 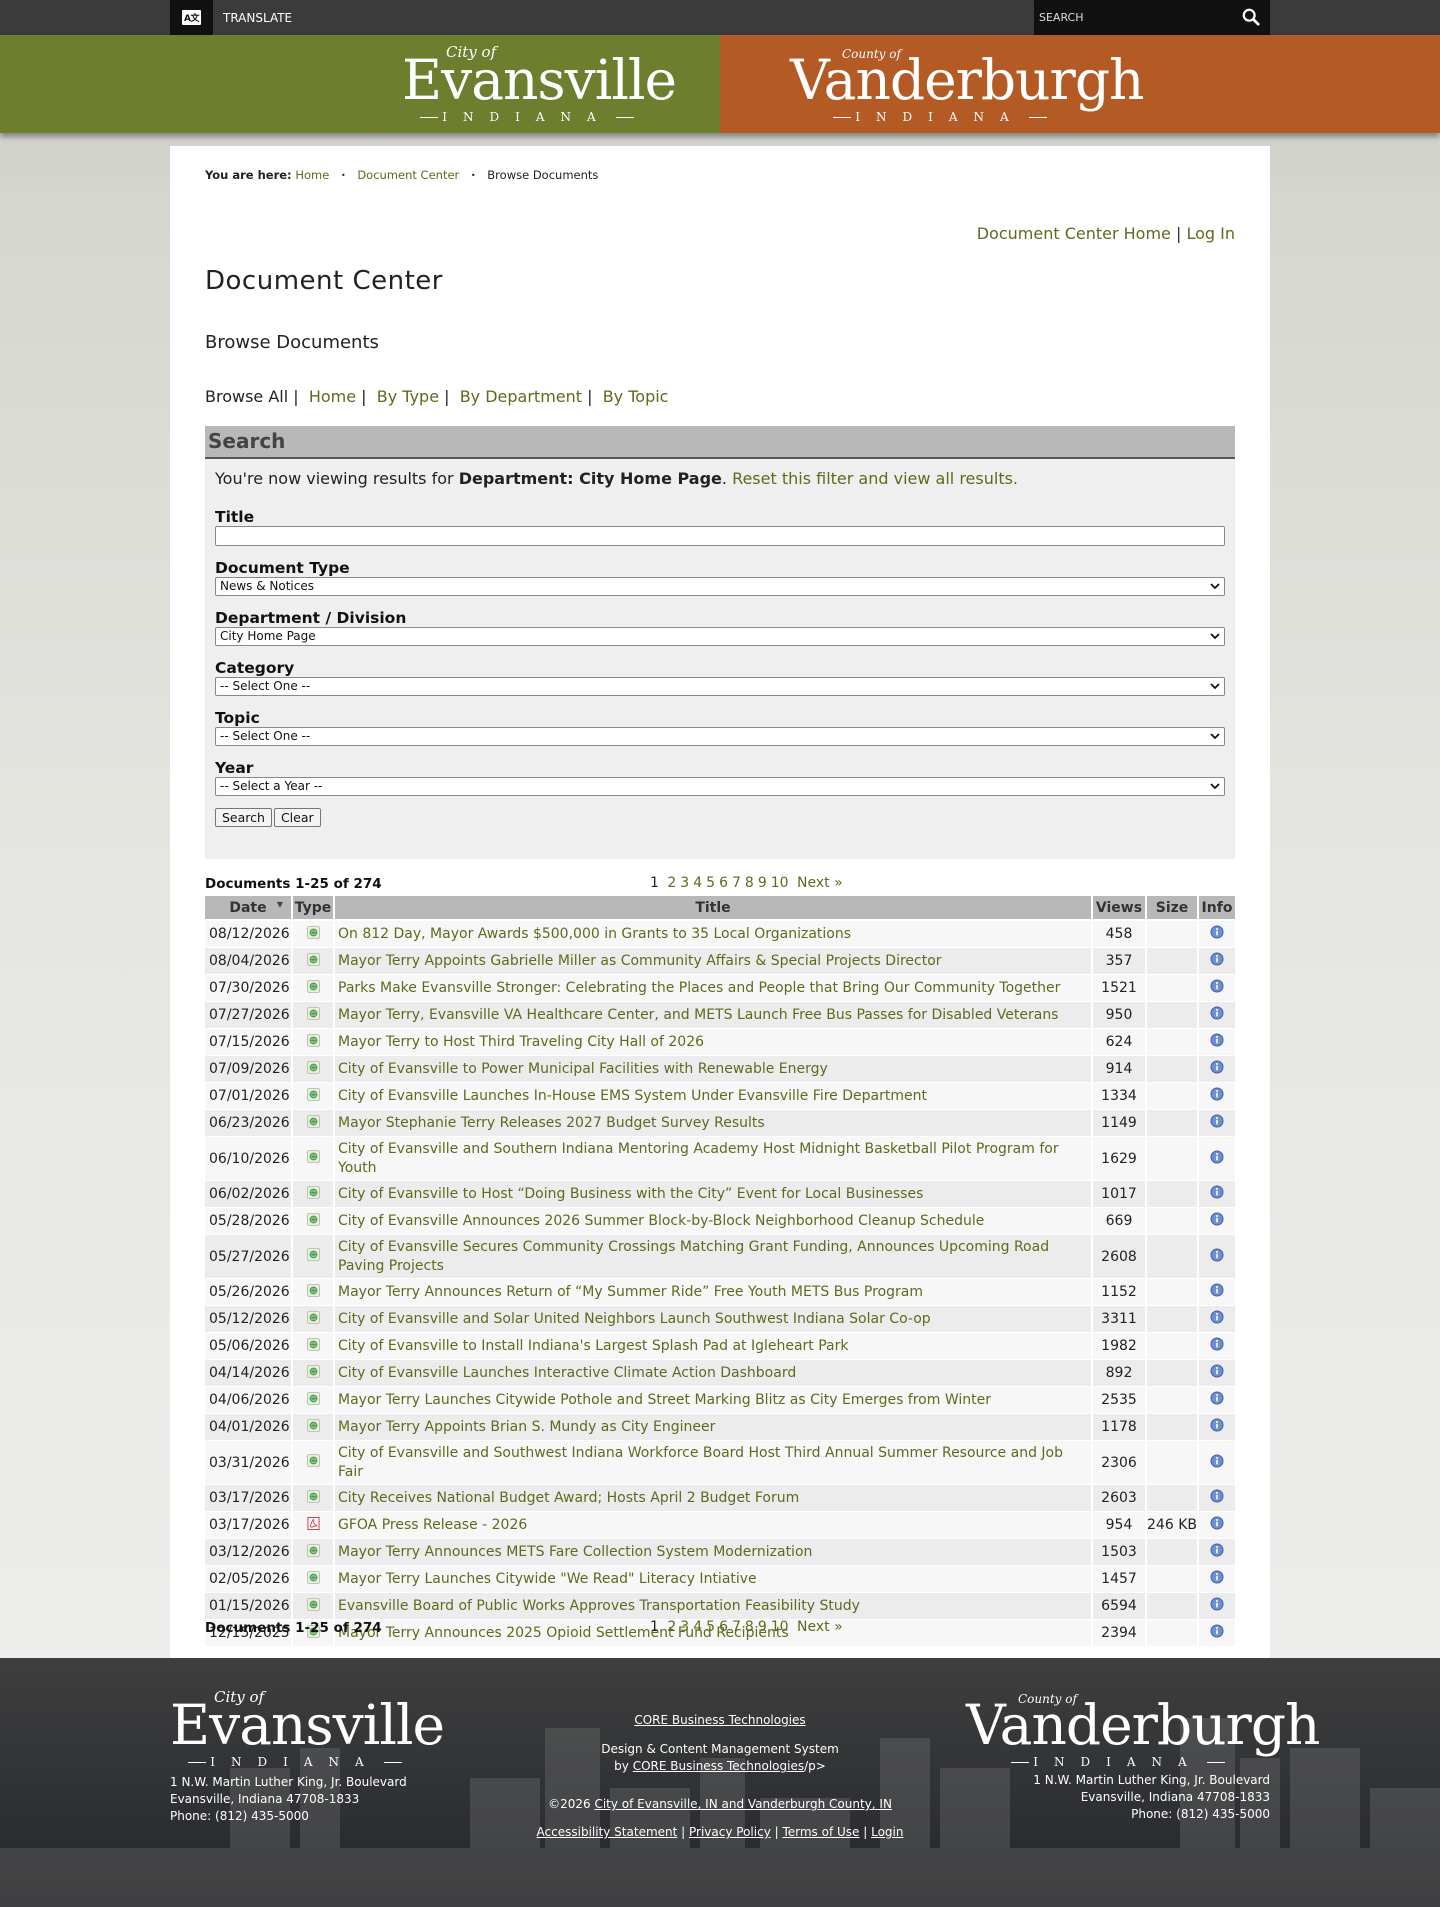 I want to click on search-button: Search, so click(x=243, y=817).